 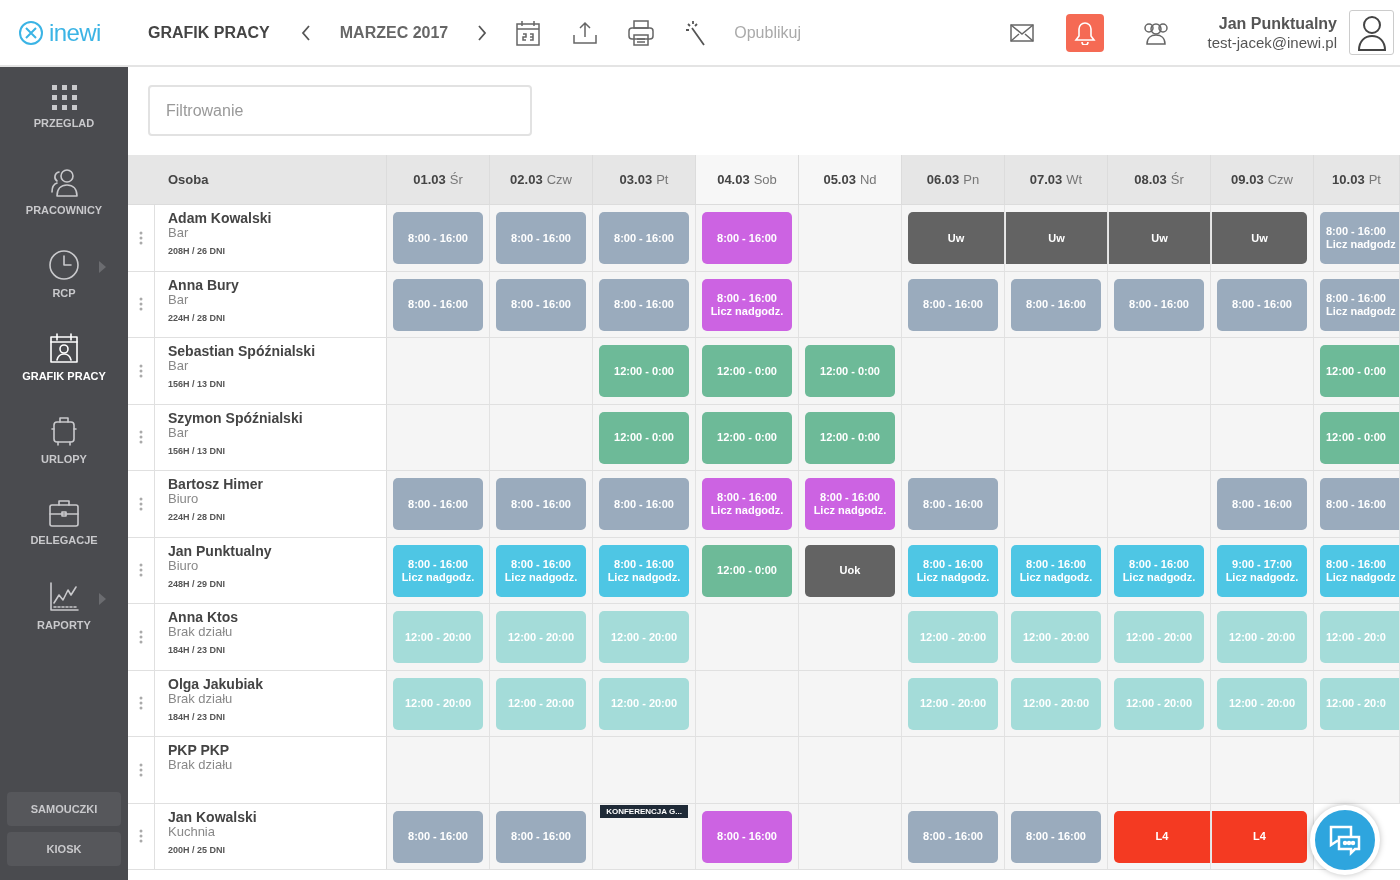 I want to click on filter-field: Filtrowanie, so click(x=340, y=110).